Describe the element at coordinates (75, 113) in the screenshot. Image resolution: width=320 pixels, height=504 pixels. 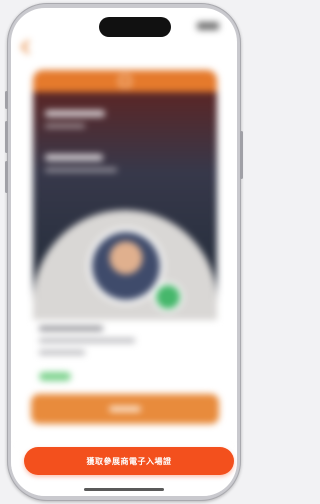
I see `ticket-title-line` at that location.